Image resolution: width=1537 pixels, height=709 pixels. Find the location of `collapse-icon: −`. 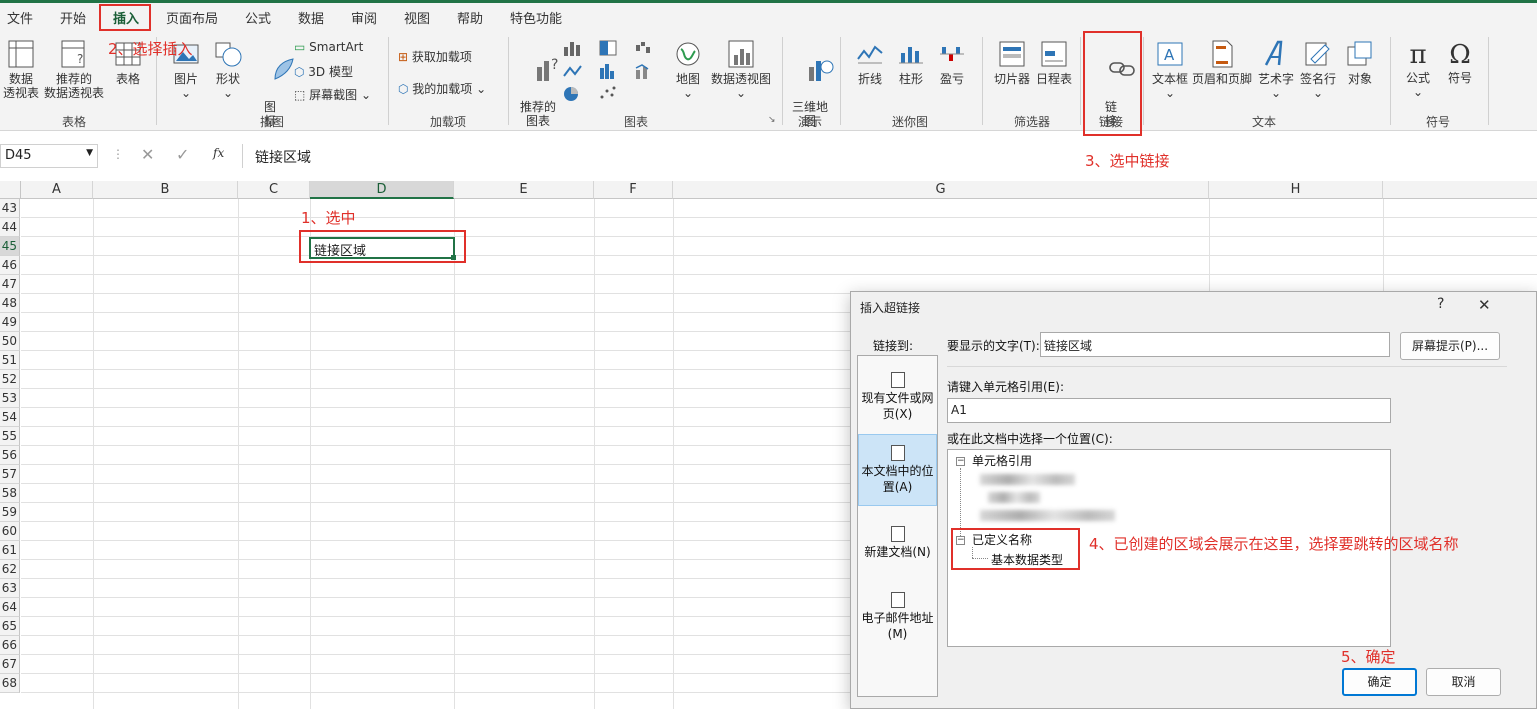

collapse-icon: − is located at coordinates (960, 461).